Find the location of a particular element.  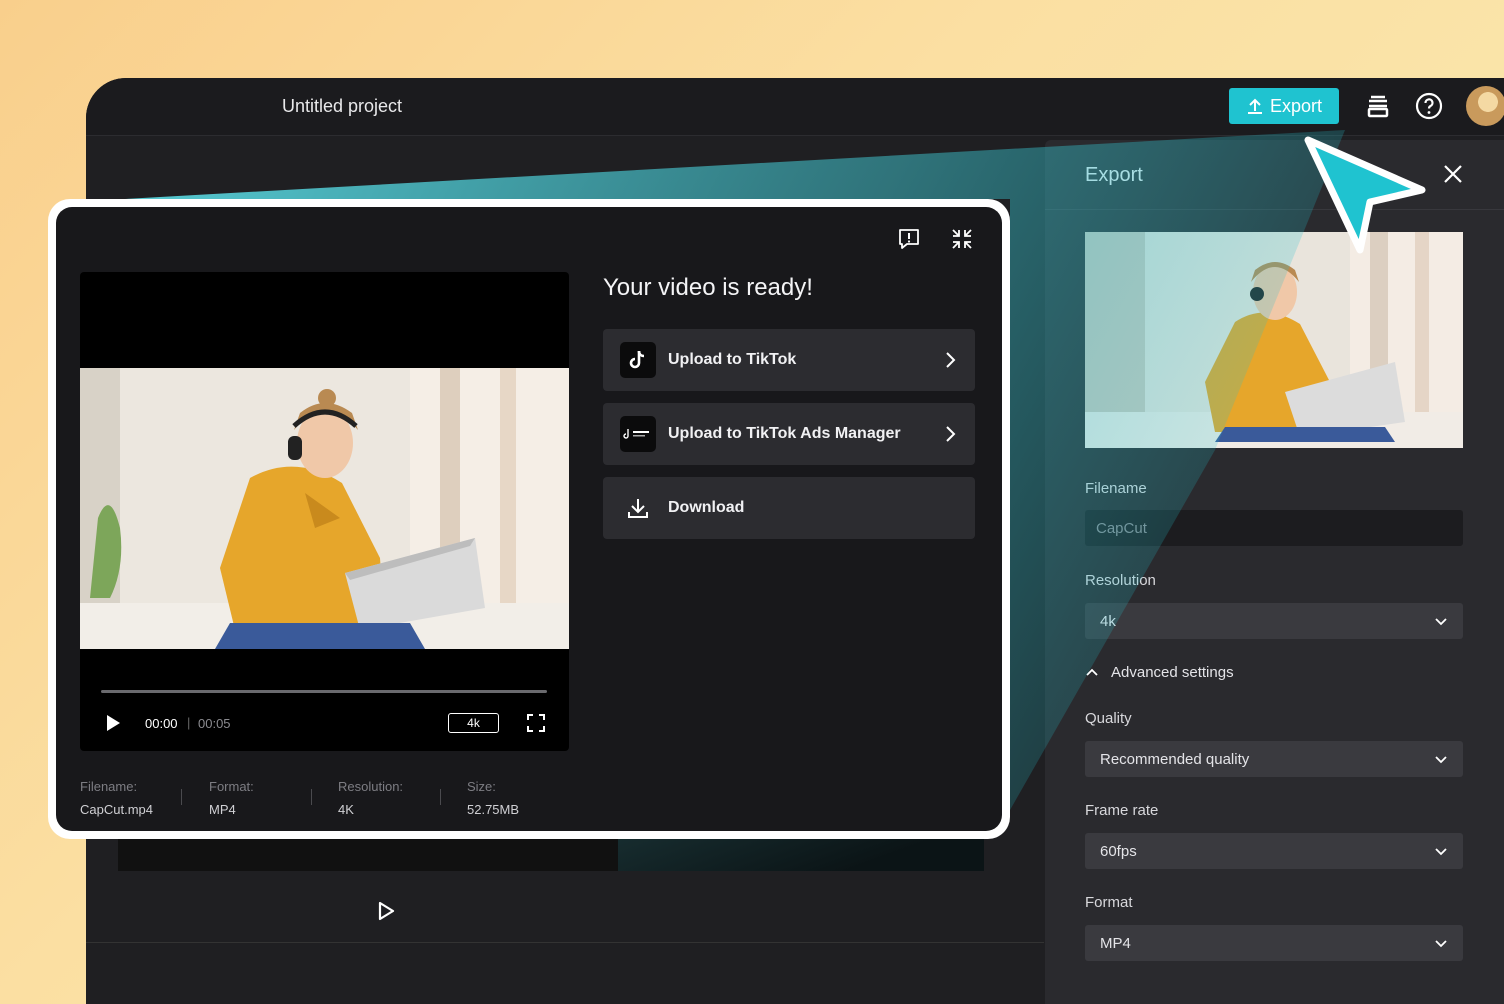

download-button: Download is located at coordinates (789, 508).